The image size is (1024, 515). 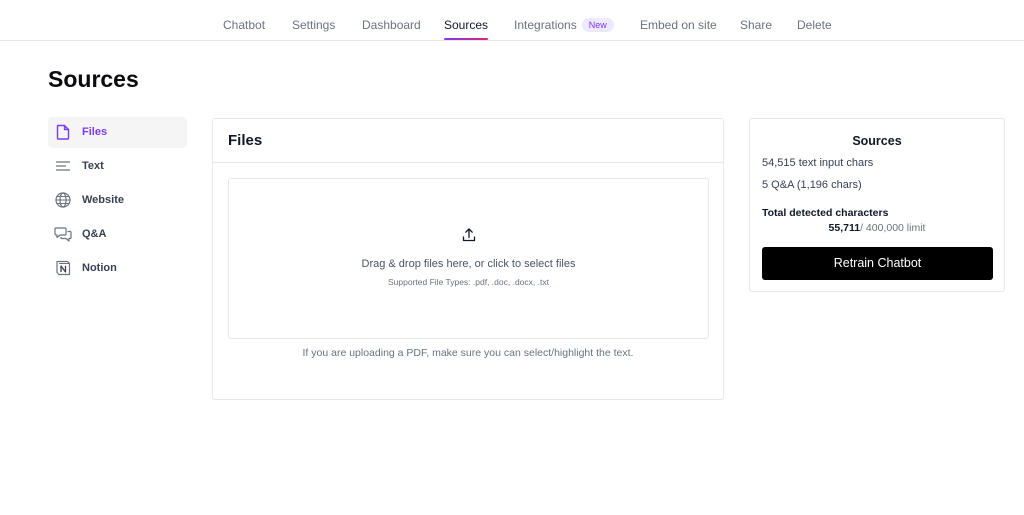 I want to click on page-title: Sources, so click(x=93, y=79).